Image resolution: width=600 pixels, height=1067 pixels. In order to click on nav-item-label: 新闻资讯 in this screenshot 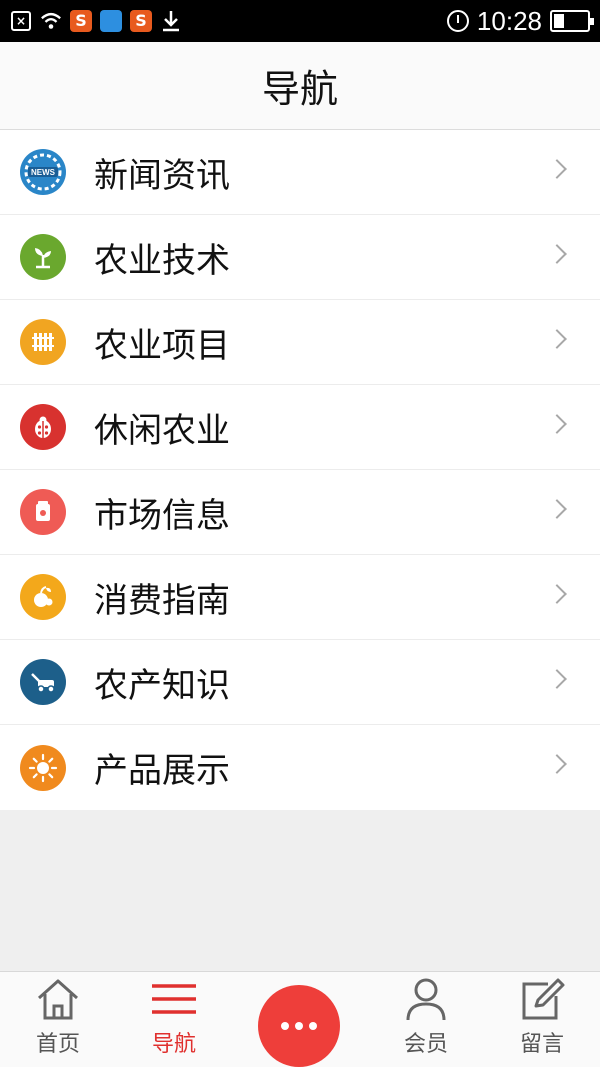, I will do `click(162, 175)`.